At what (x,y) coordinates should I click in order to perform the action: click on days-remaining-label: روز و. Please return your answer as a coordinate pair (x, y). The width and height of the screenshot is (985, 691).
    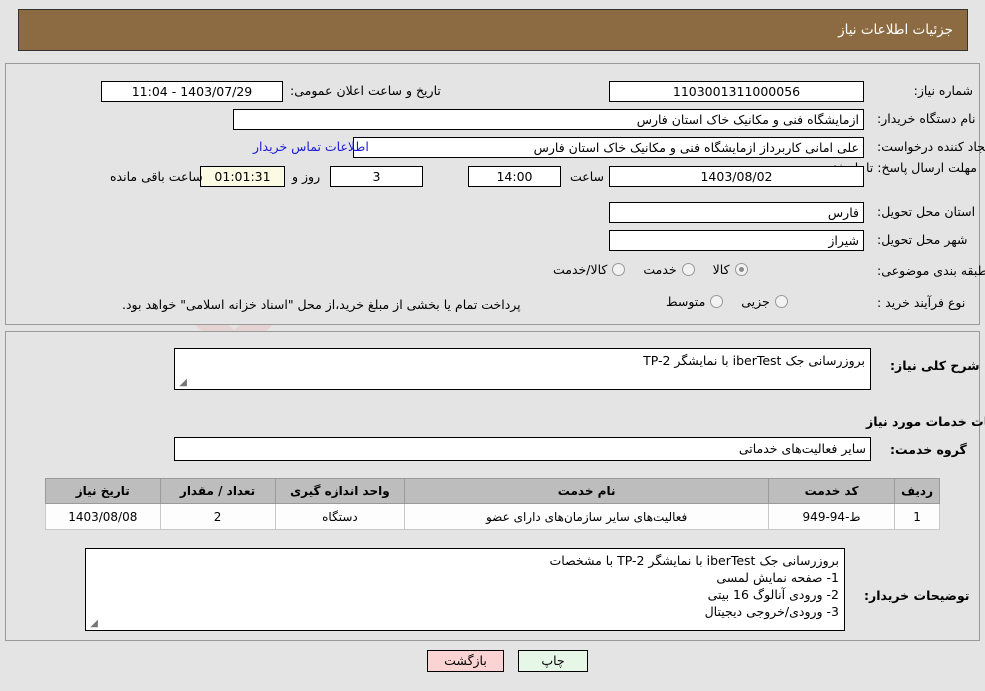
    Looking at the image, I should click on (306, 176).